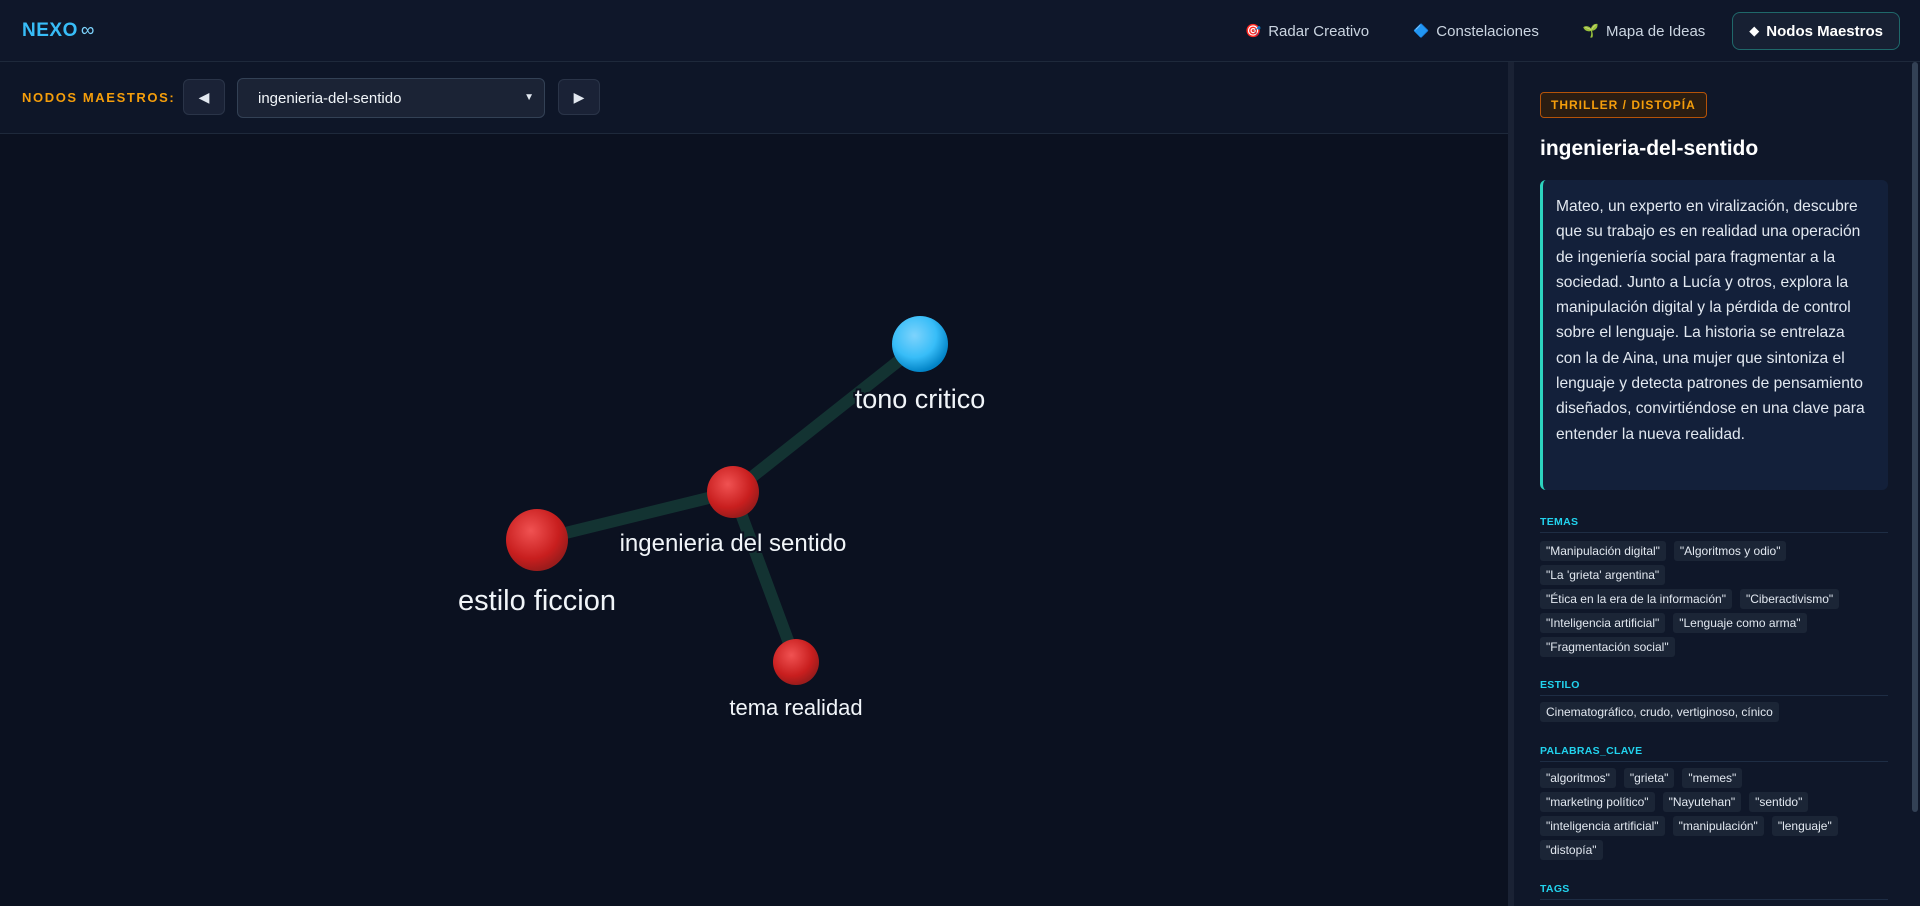 This screenshot has height=906, width=1920. What do you see at coordinates (1824, 31) in the screenshot?
I see `nav-label: Nodos Maestros` at bounding box center [1824, 31].